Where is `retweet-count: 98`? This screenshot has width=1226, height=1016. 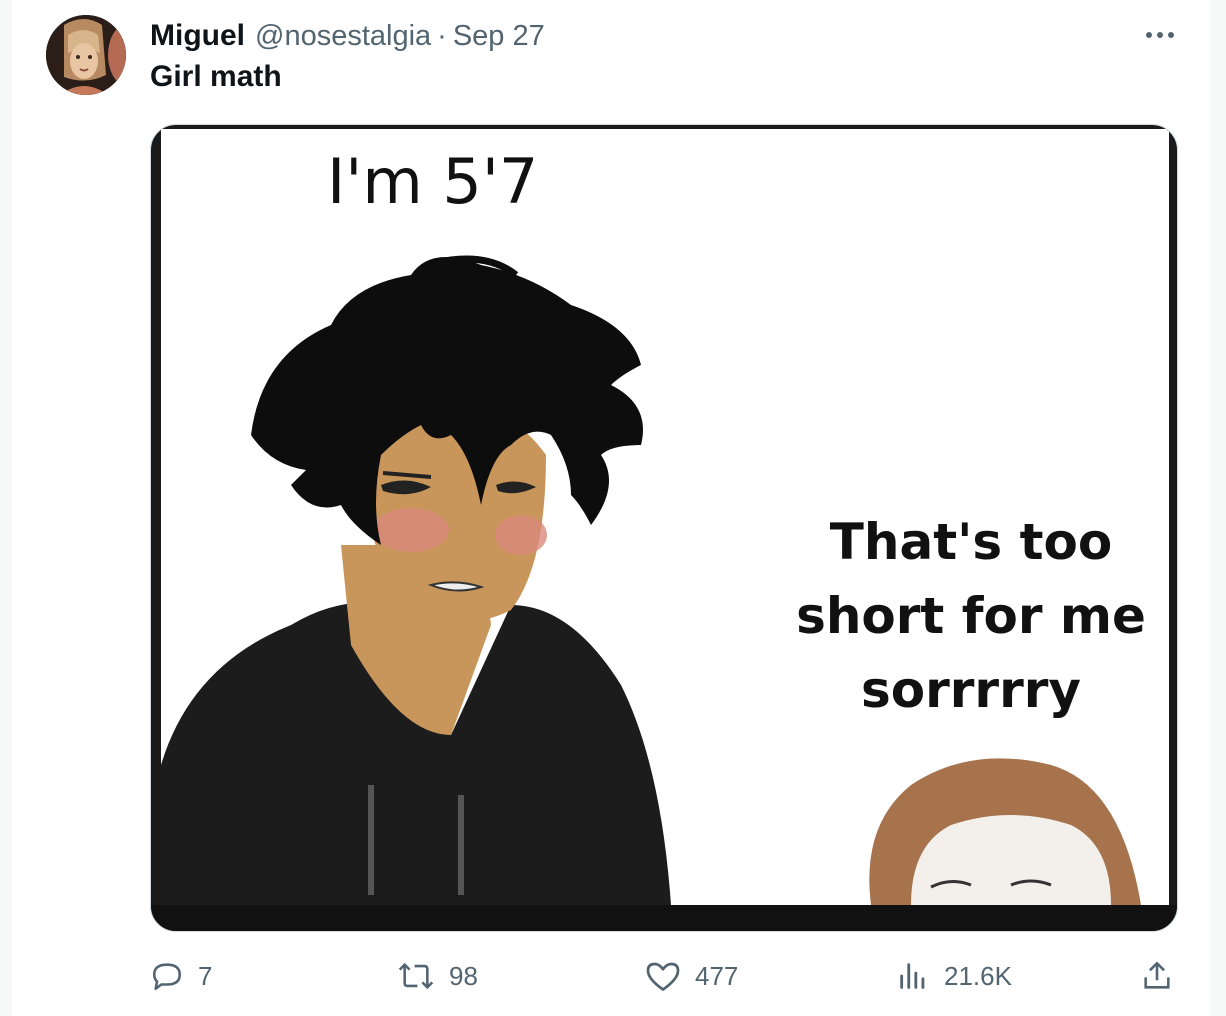
retweet-count: 98 is located at coordinates (463, 975).